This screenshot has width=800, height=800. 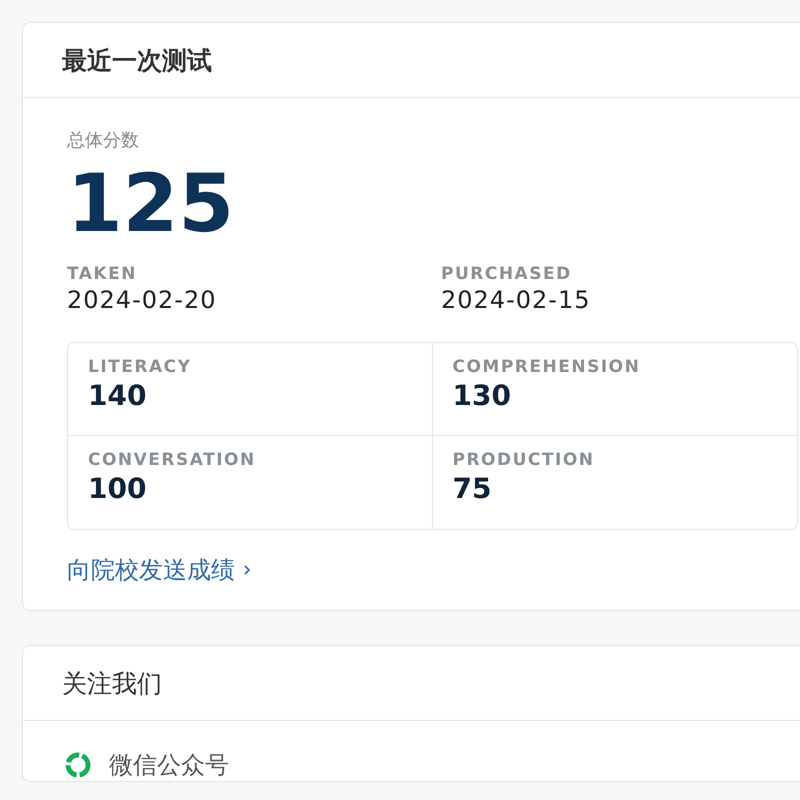 What do you see at coordinates (118, 488) in the screenshot?
I see `subscore-value: 100` at bounding box center [118, 488].